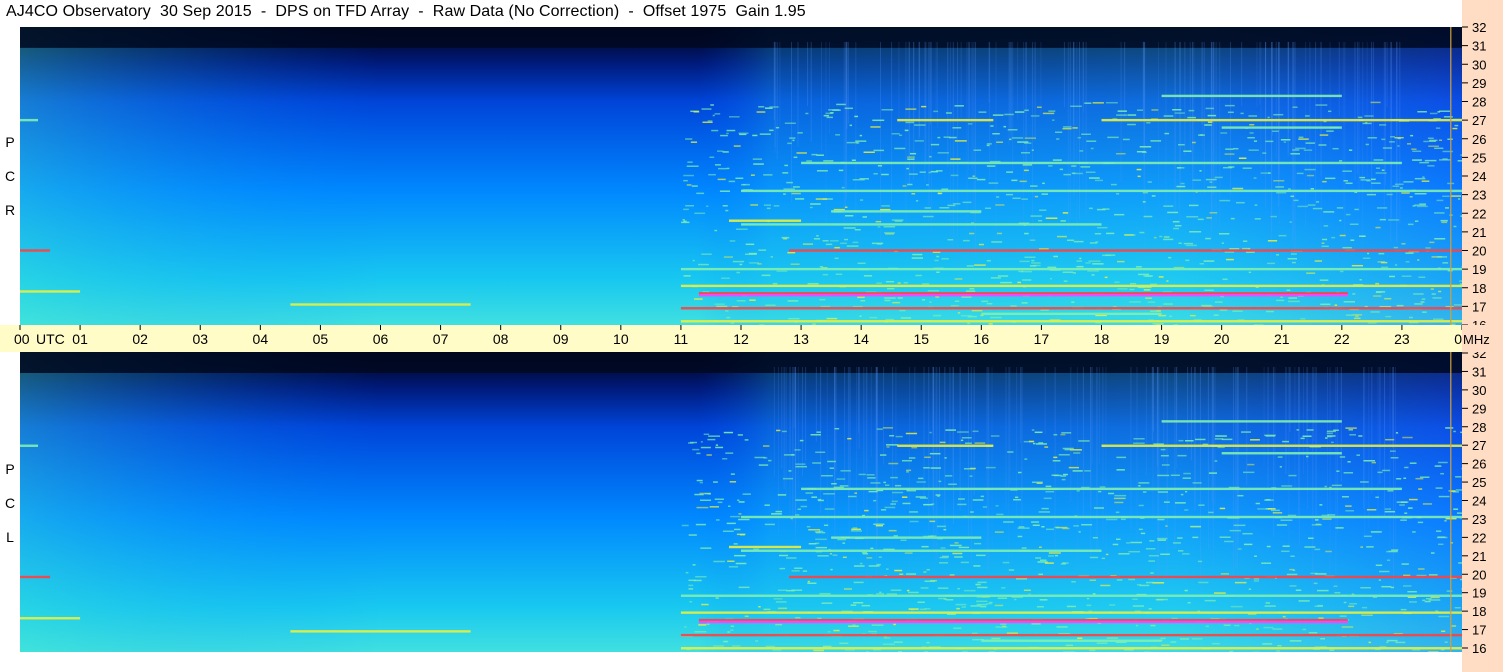 This screenshot has width=1503, height=672. Describe the element at coordinates (1479, 232) in the screenshot. I see `freq-tick-label: 21` at that location.